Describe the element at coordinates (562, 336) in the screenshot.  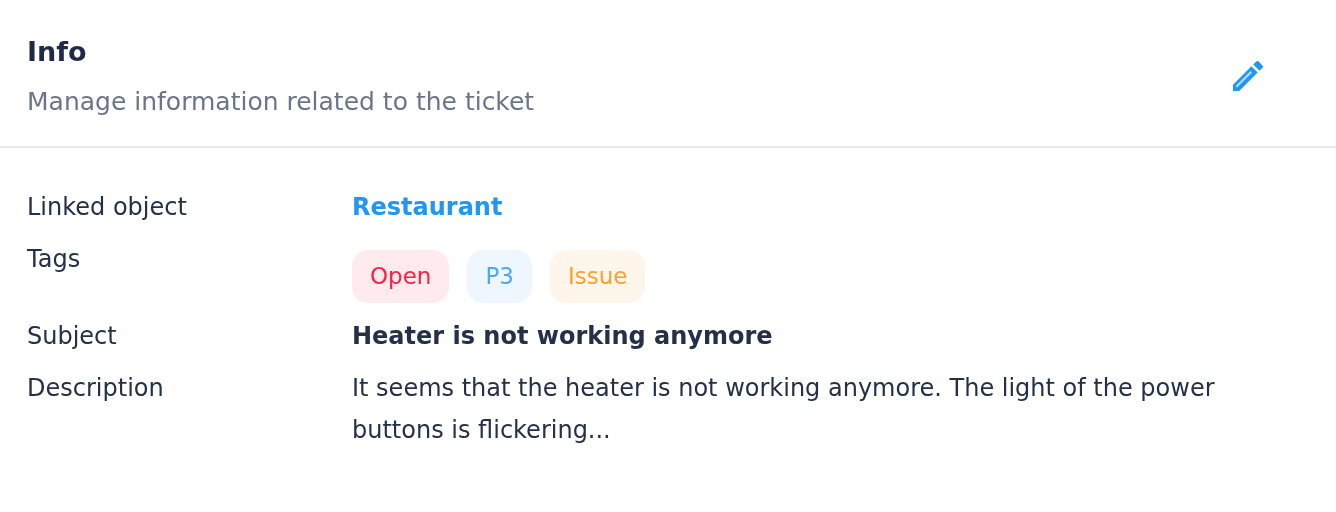
I see `subject-value: Heater is not working anymore` at that location.